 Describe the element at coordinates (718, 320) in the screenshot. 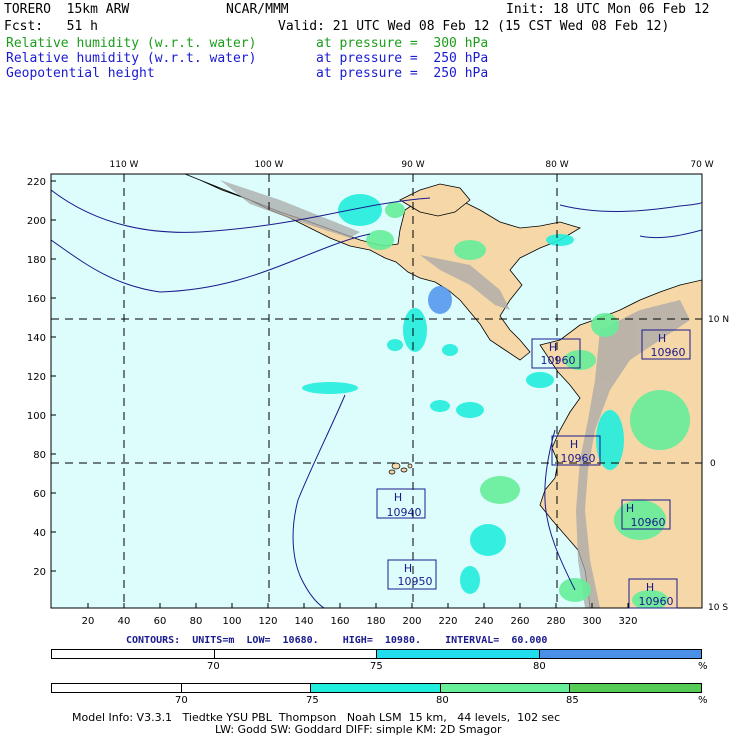

I see `lat-label: 10 N` at that location.